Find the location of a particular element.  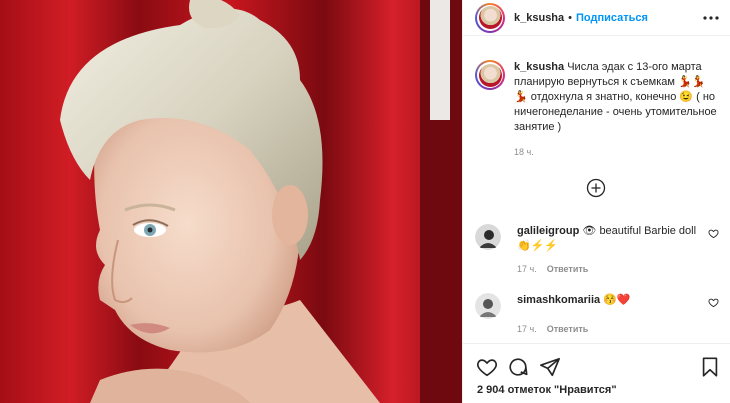

share-icon is located at coordinates (550, 367).